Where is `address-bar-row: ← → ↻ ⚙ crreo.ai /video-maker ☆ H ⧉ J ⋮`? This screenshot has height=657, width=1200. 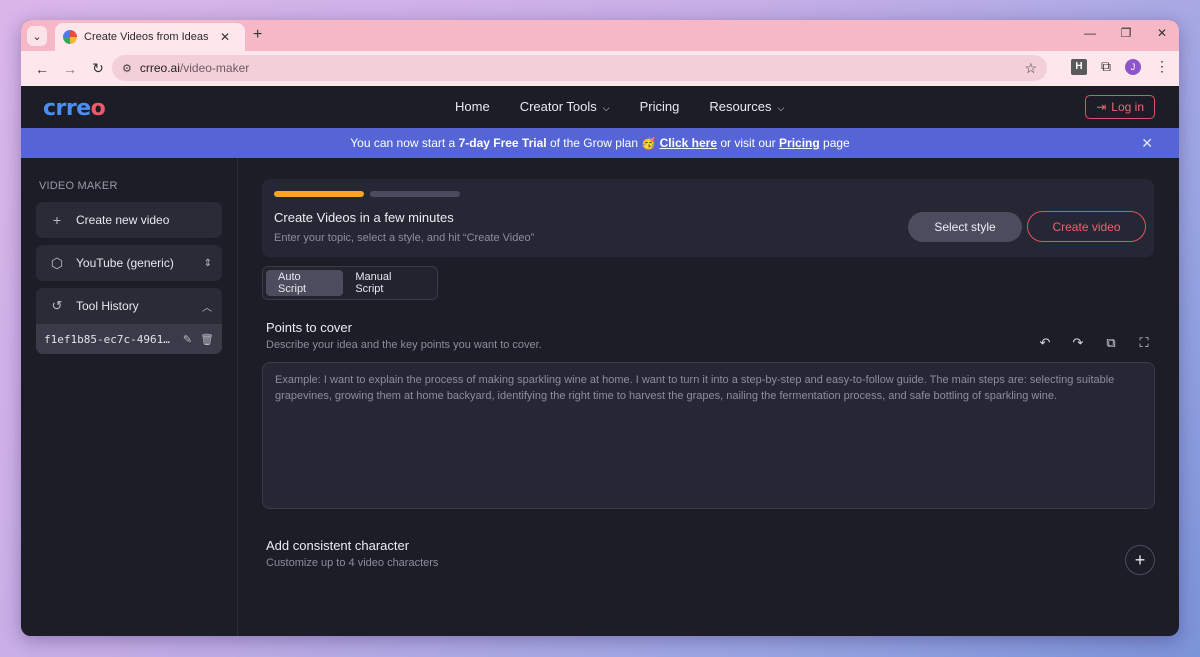 address-bar-row: ← → ↻ ⚙ crreo.ai /video-maker ☆ H ⧉ J ⋮ is located at coordinates (600, 68).